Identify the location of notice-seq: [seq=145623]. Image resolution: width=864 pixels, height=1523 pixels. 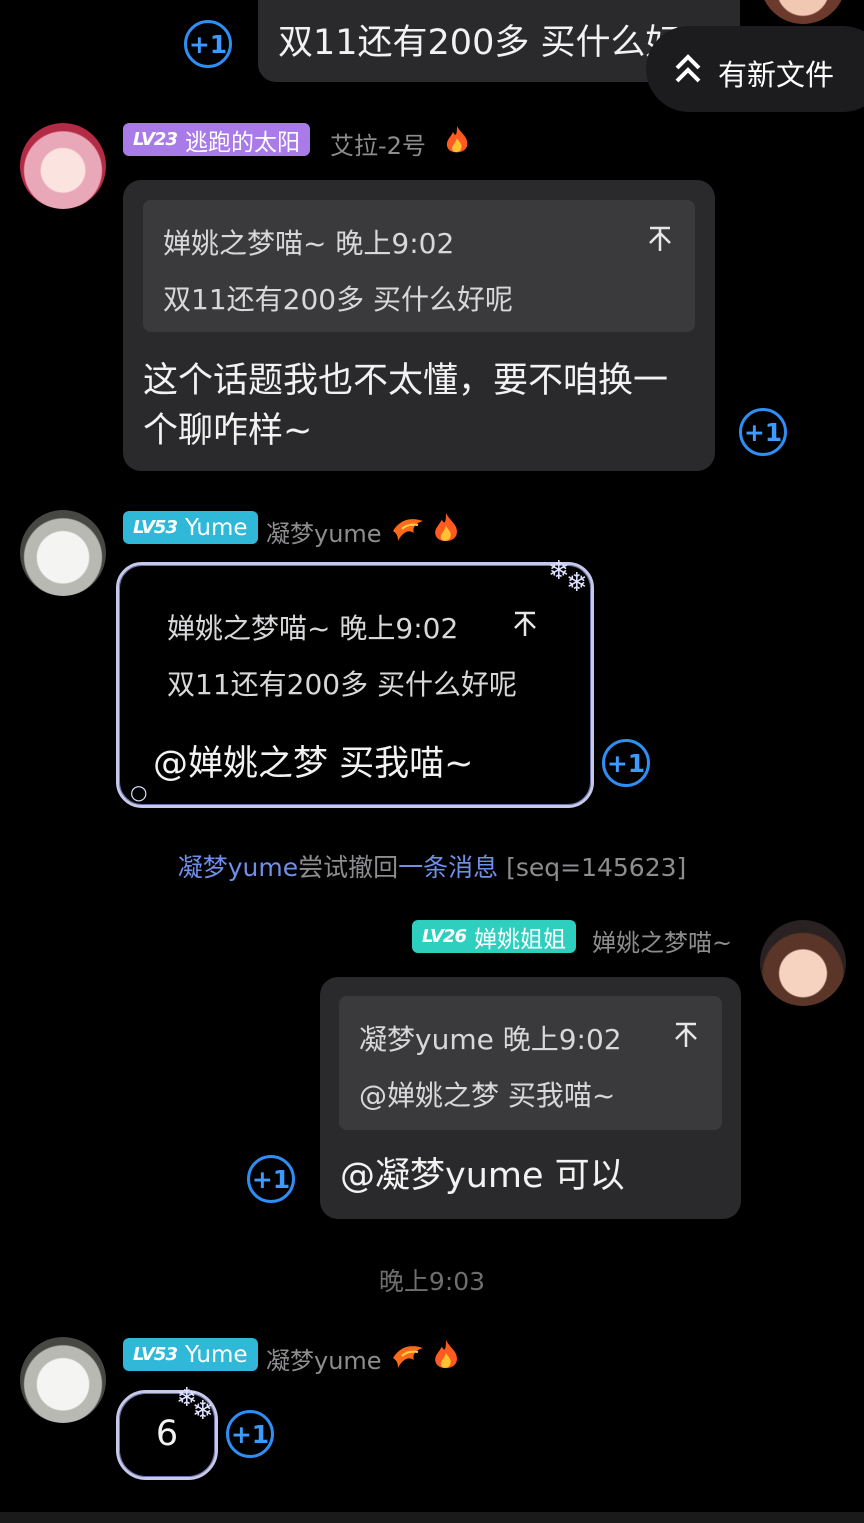
(596, 867).